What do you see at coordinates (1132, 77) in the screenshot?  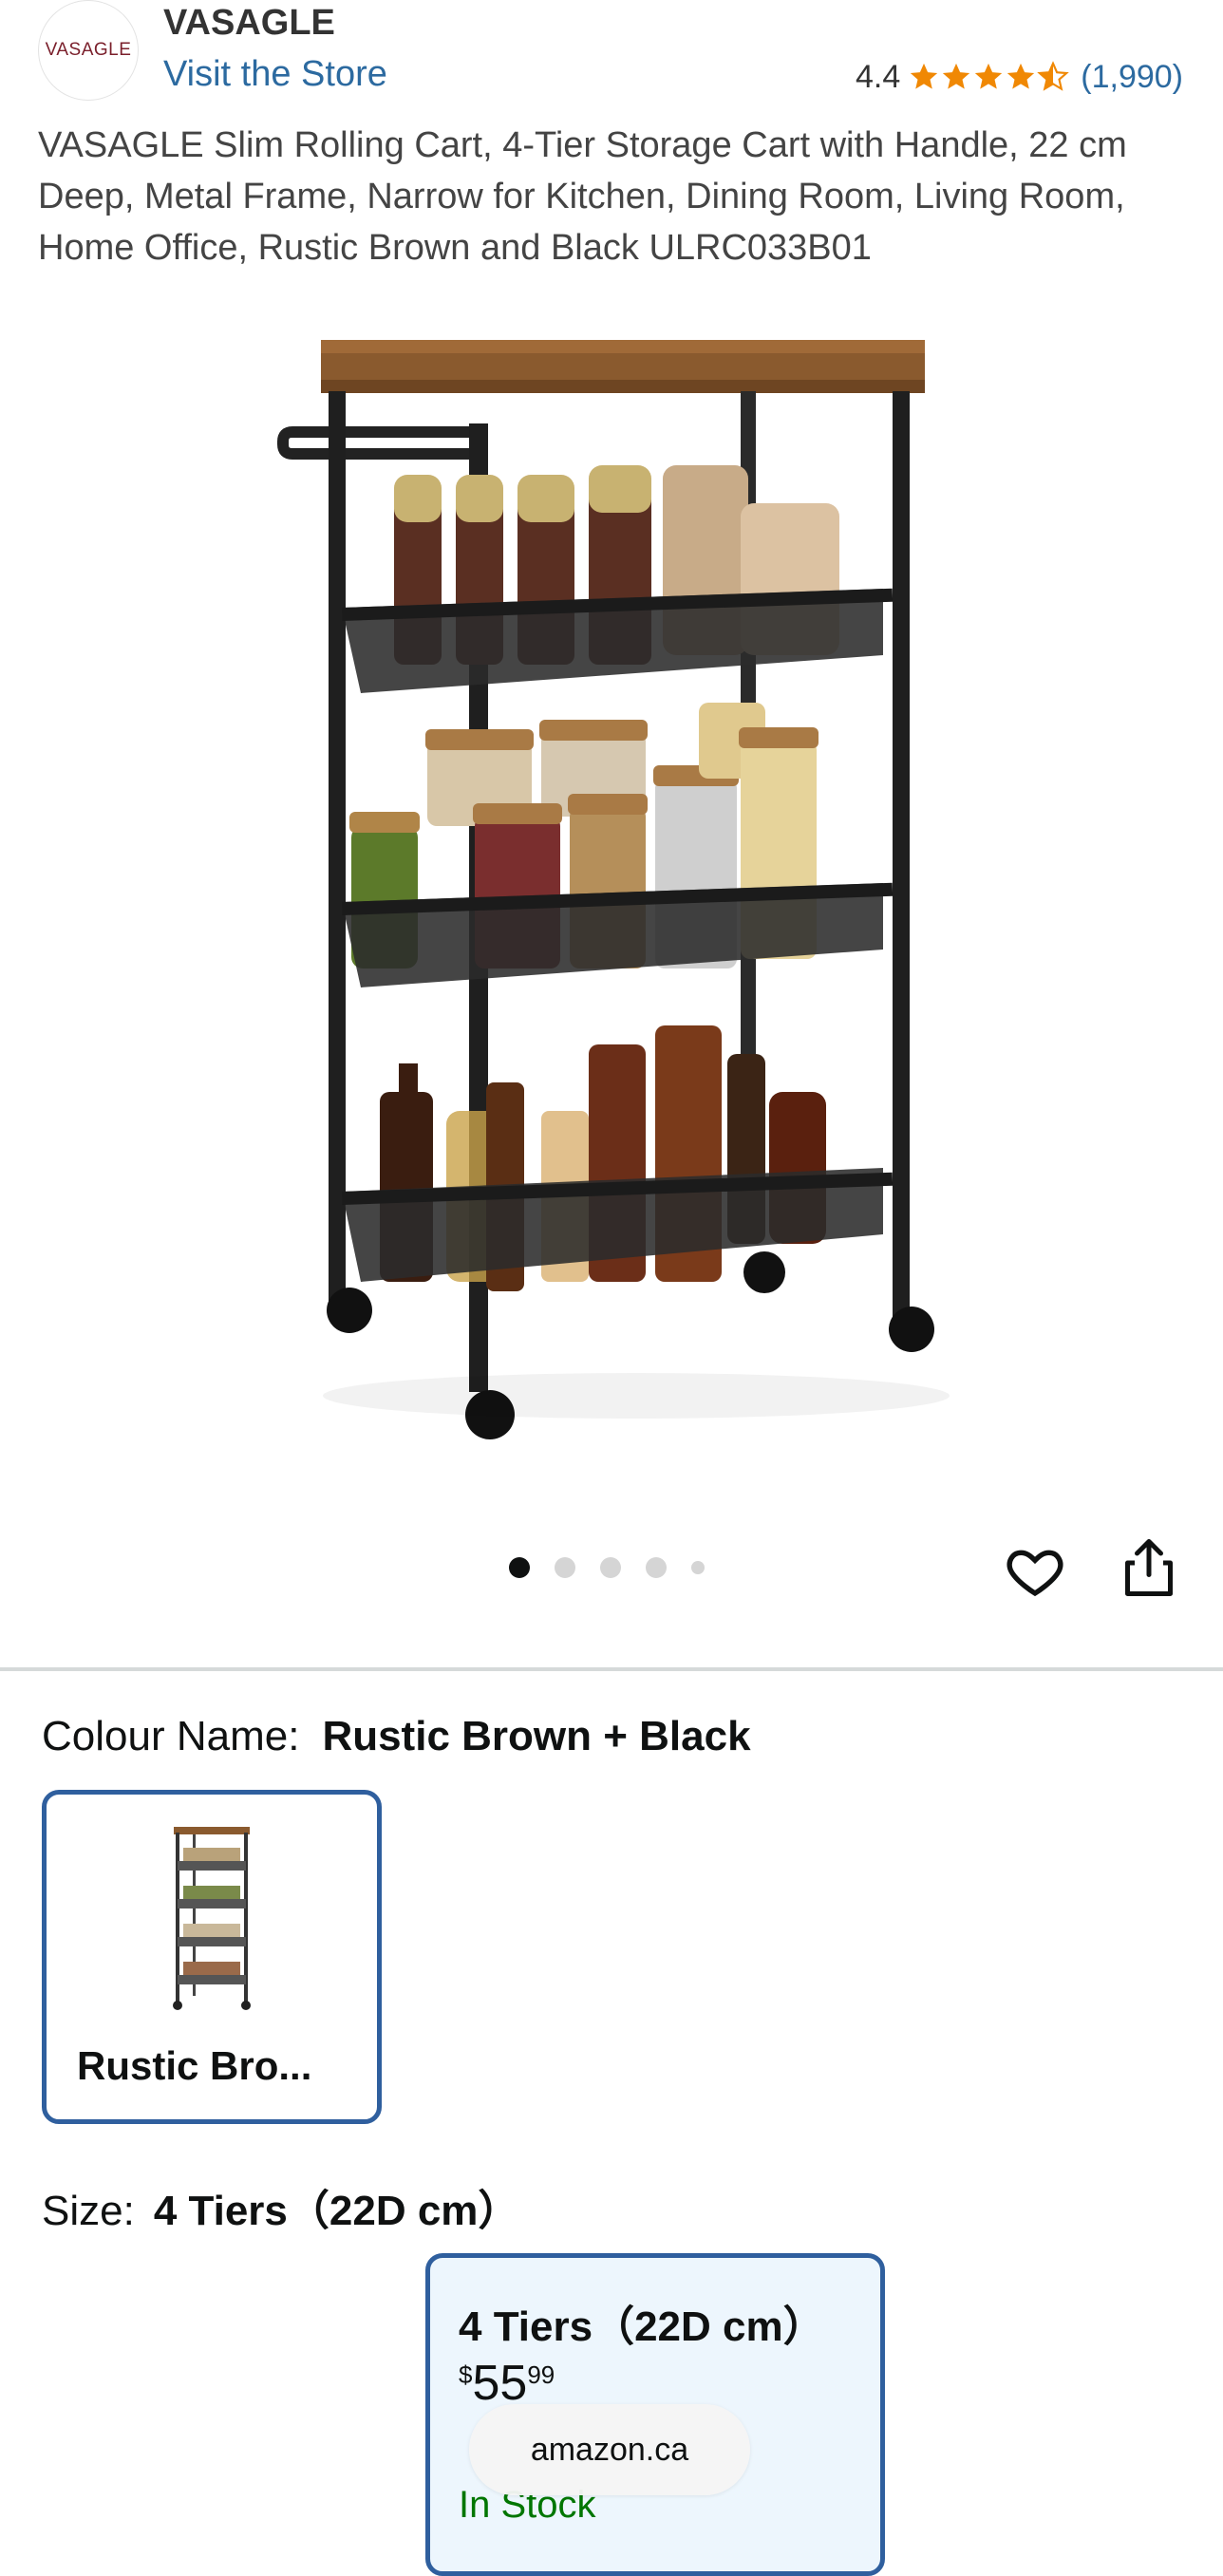 I see `rating-count-link: (1,990)` at bounding box center [1132, 77].